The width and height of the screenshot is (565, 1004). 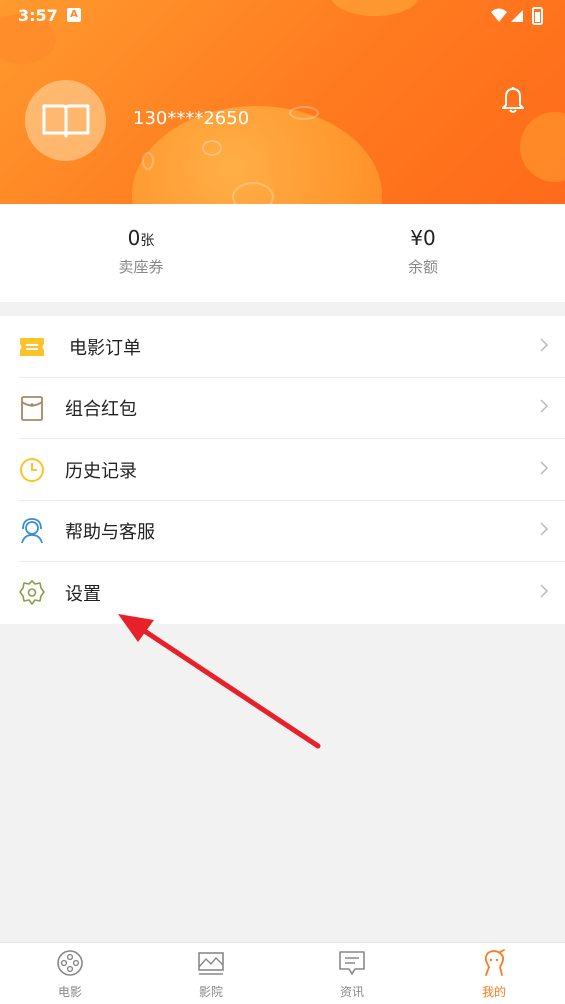 I want to click on tab-label: 影院, so click(x=210, y=992).